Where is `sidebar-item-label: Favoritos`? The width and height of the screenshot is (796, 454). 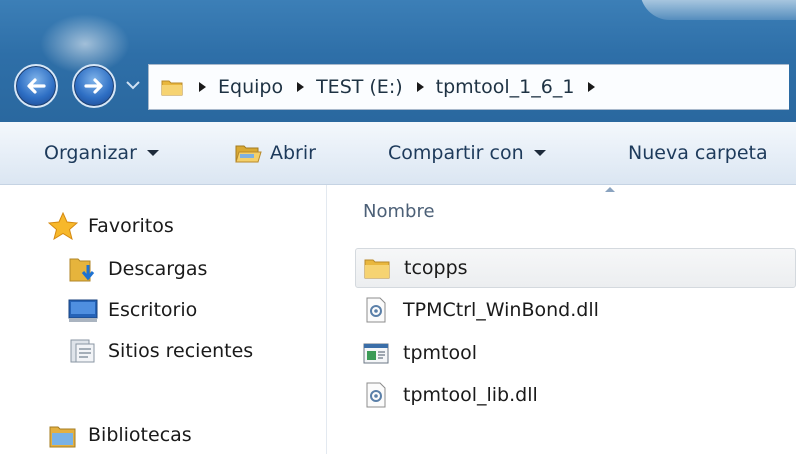 sidebar-item-label: Favoritos is located at coordinates (131, 226).